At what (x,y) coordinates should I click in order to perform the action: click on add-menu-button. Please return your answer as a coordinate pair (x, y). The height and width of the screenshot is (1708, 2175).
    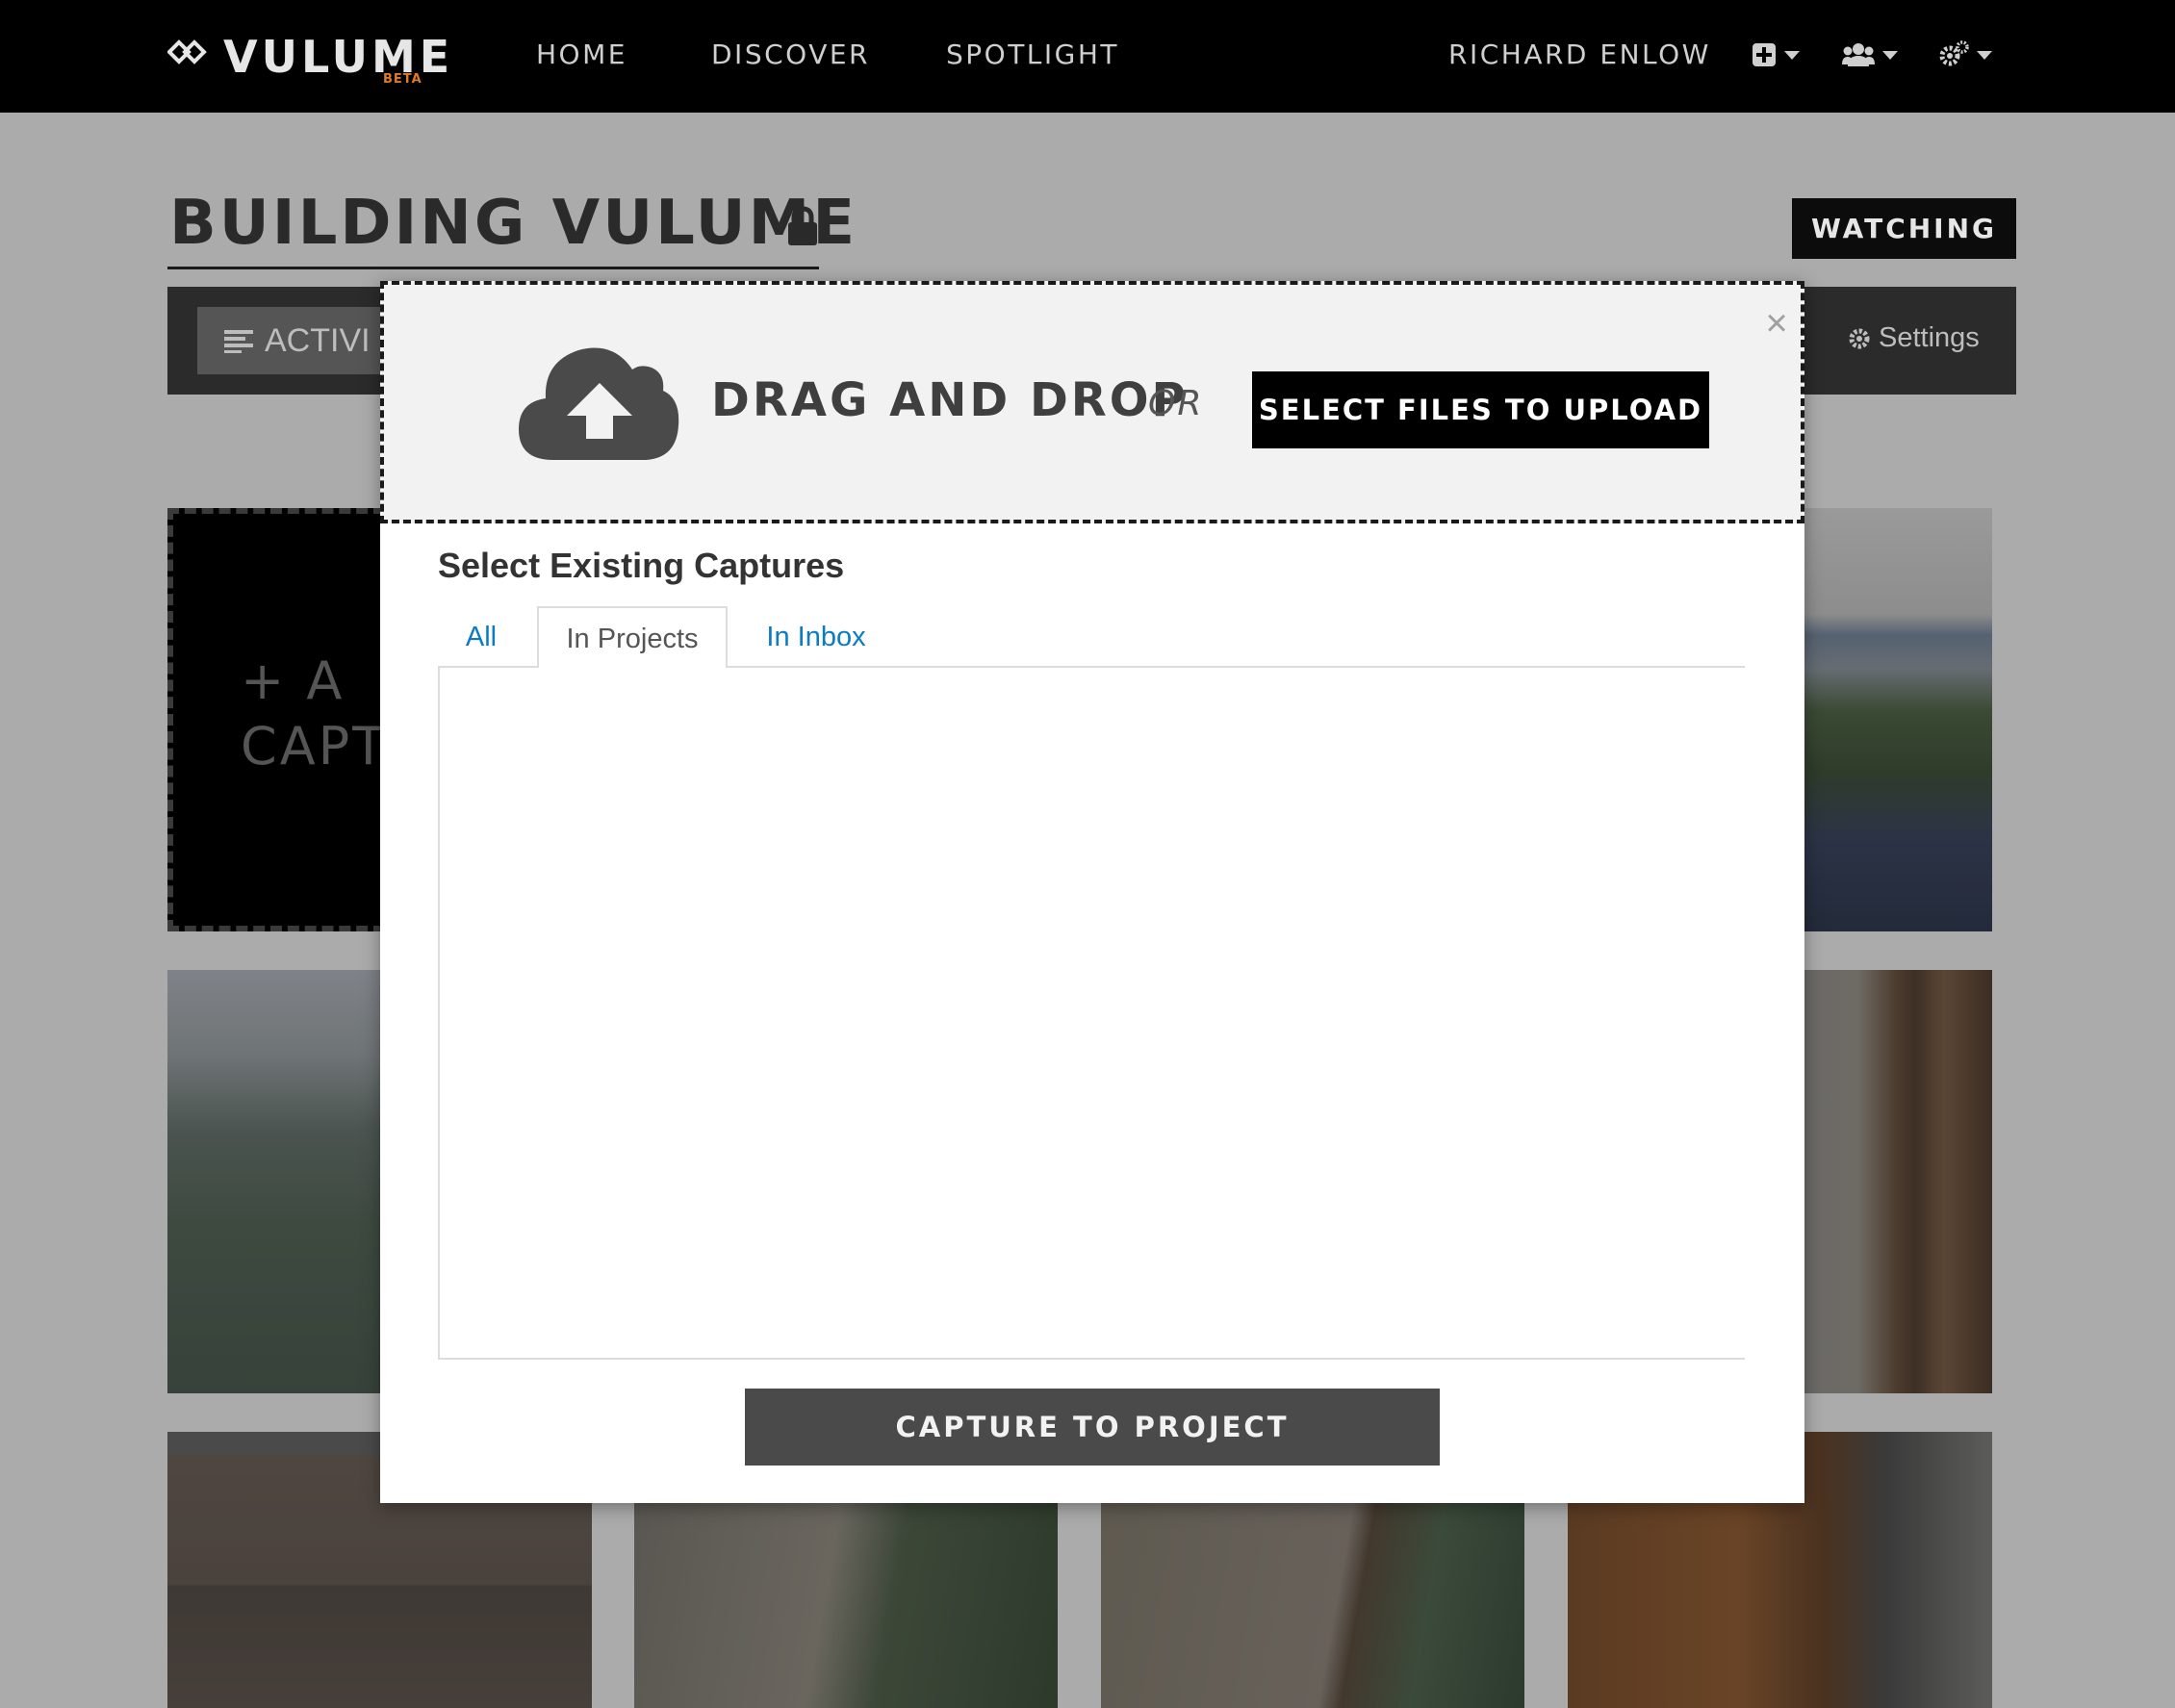
    Looking at the image, I should click on (1776, 54).